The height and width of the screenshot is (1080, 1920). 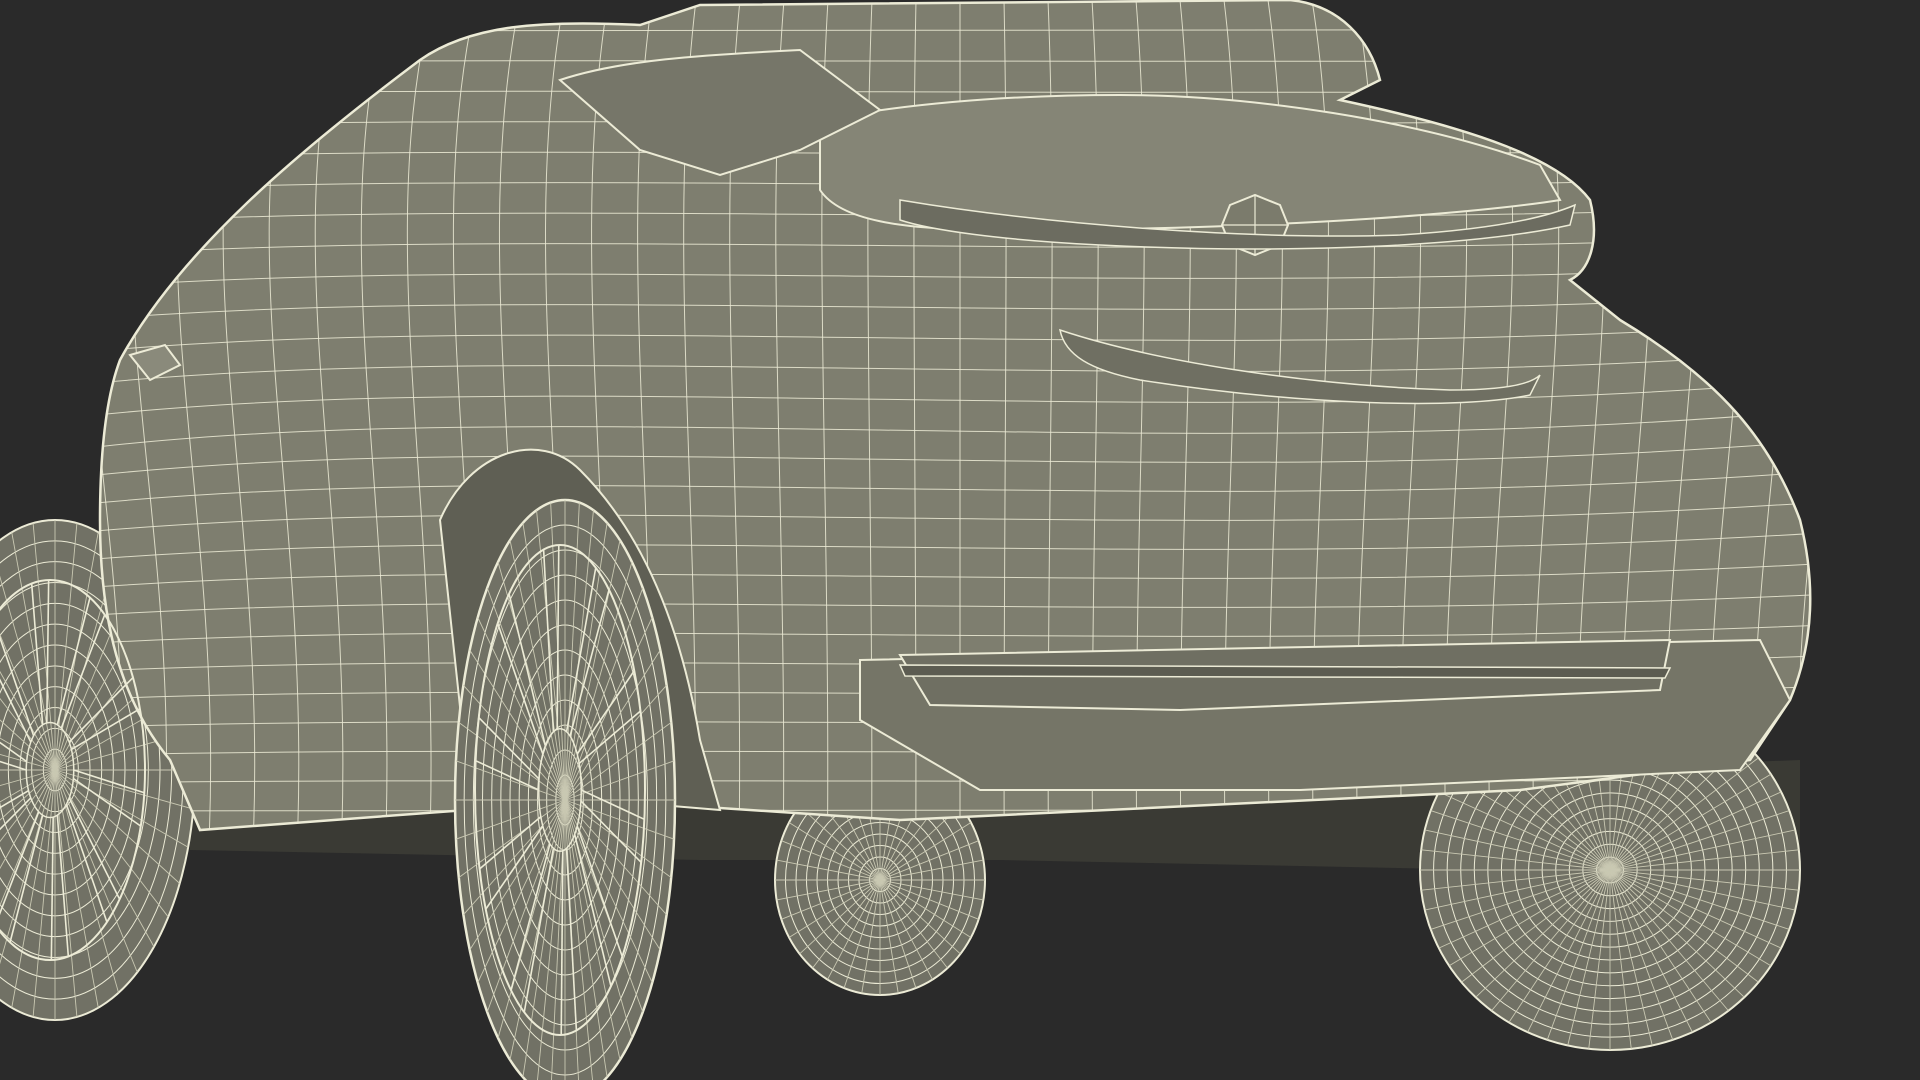 I want to click on rear-light-strip, so click(x=1285, y=671).